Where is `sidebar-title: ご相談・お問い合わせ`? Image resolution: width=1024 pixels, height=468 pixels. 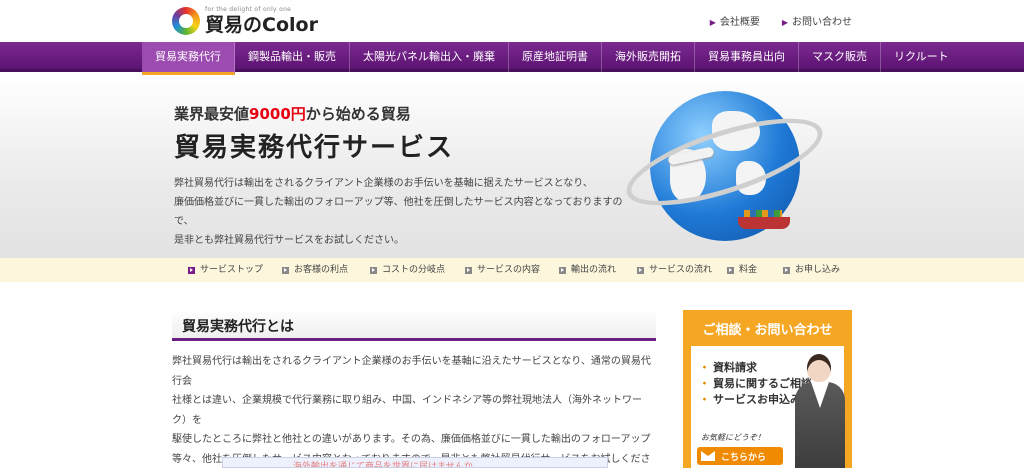
sidebar-title: ご相談・お問い合わせ is located at coordinates (767, 330).